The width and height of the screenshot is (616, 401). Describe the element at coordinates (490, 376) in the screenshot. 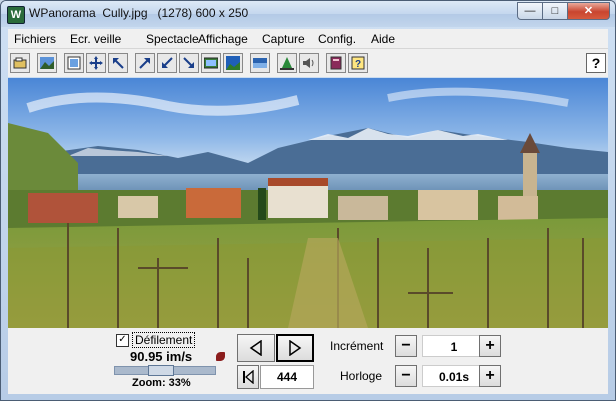

I see `clock-plus-button: +` at that location.